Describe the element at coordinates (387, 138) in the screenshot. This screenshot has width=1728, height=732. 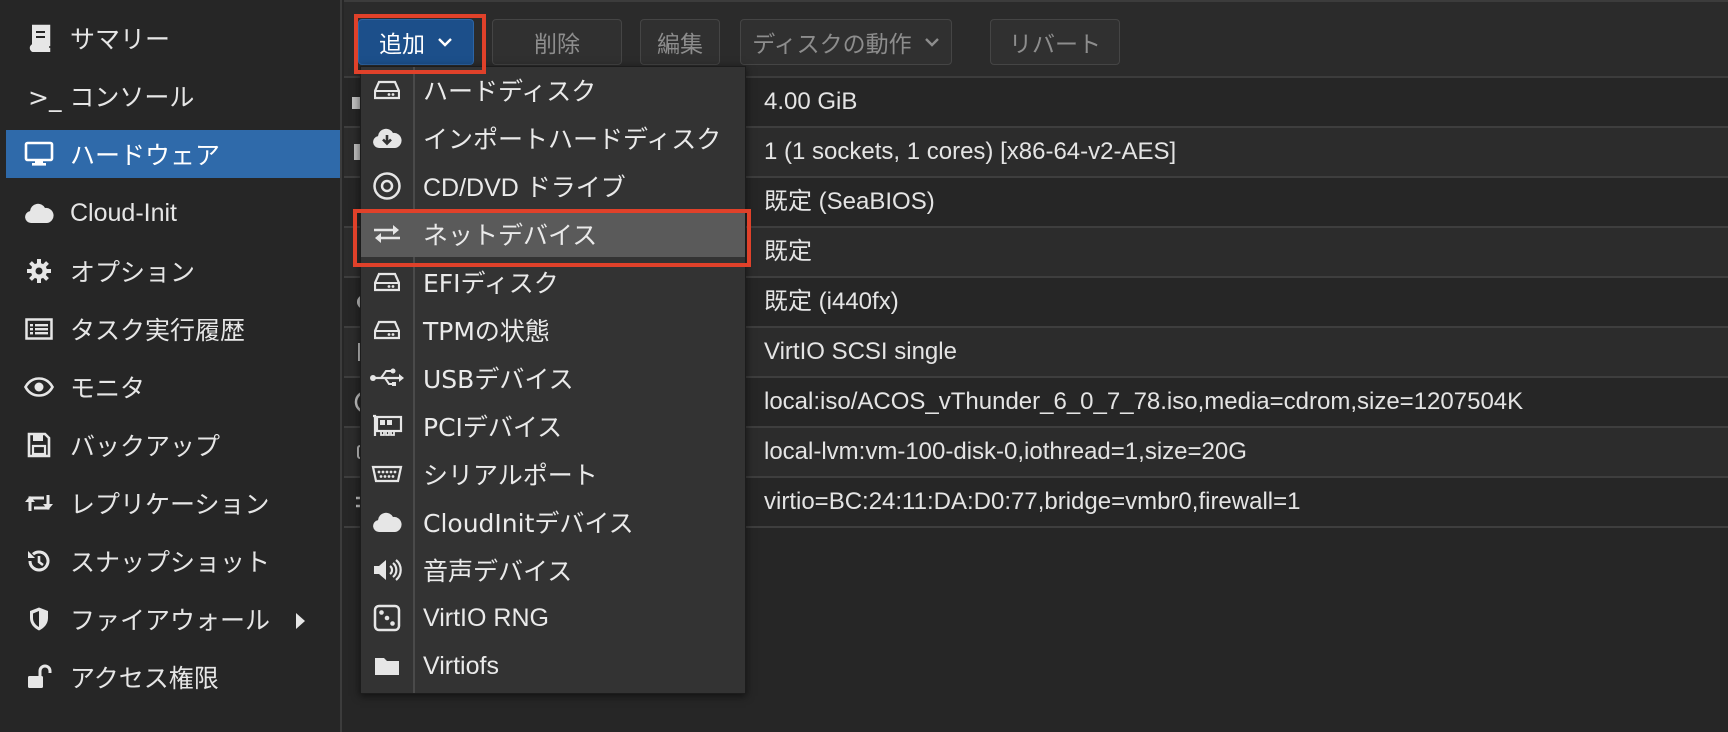
I see `cloud-download-icon` at that location.